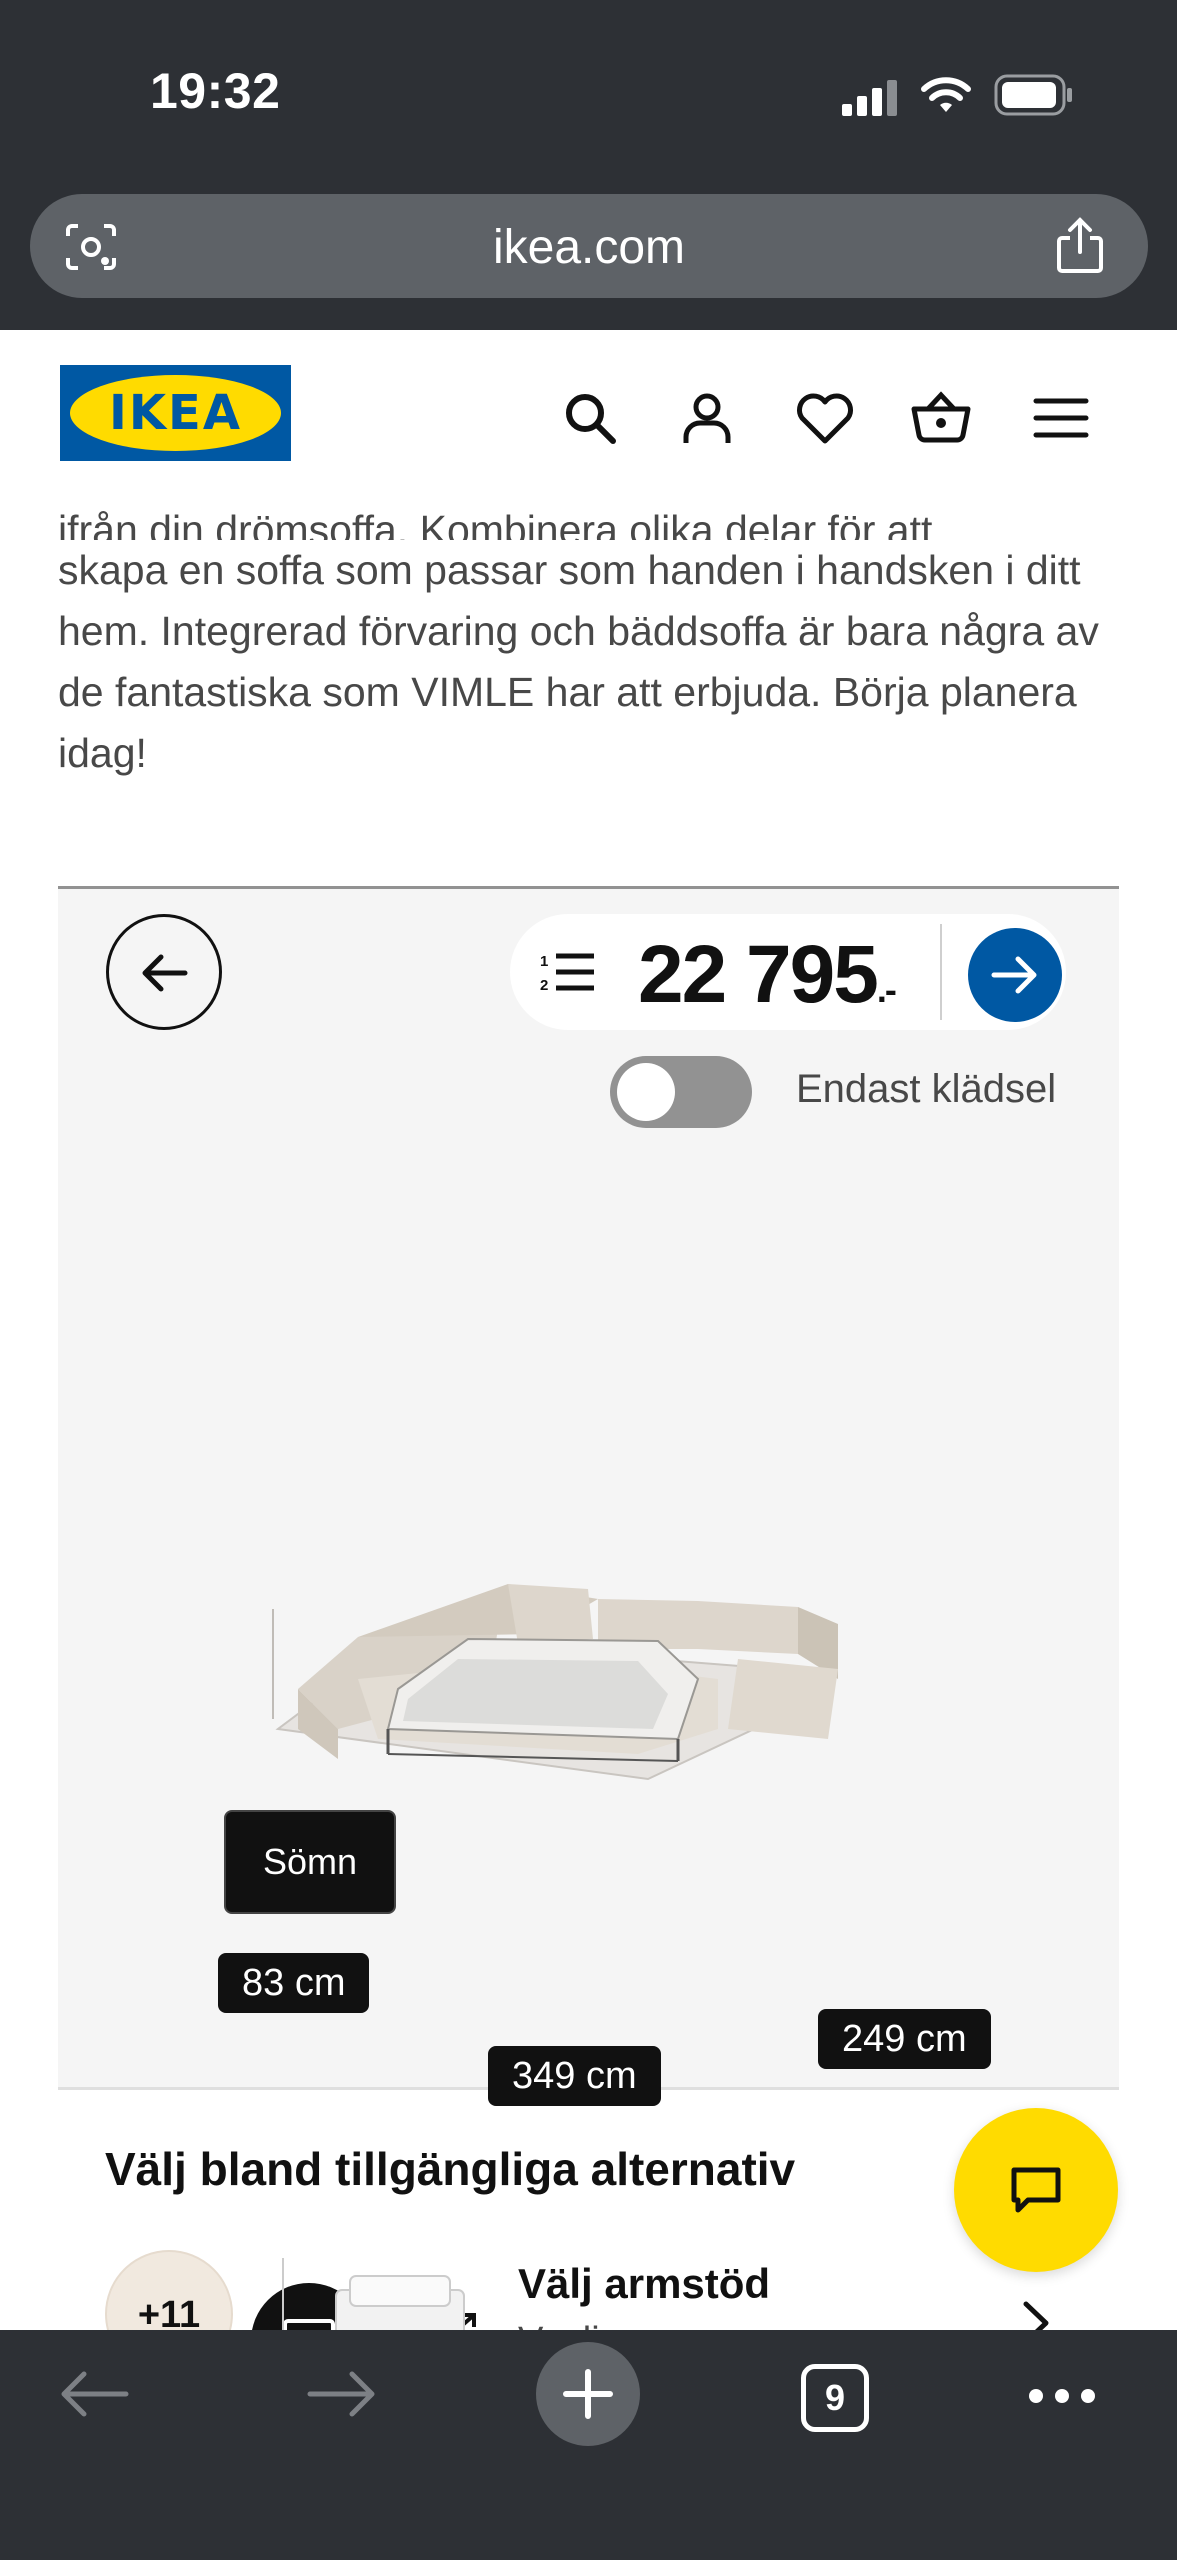  I want to click on svg-text: 1, so click(544, 961).